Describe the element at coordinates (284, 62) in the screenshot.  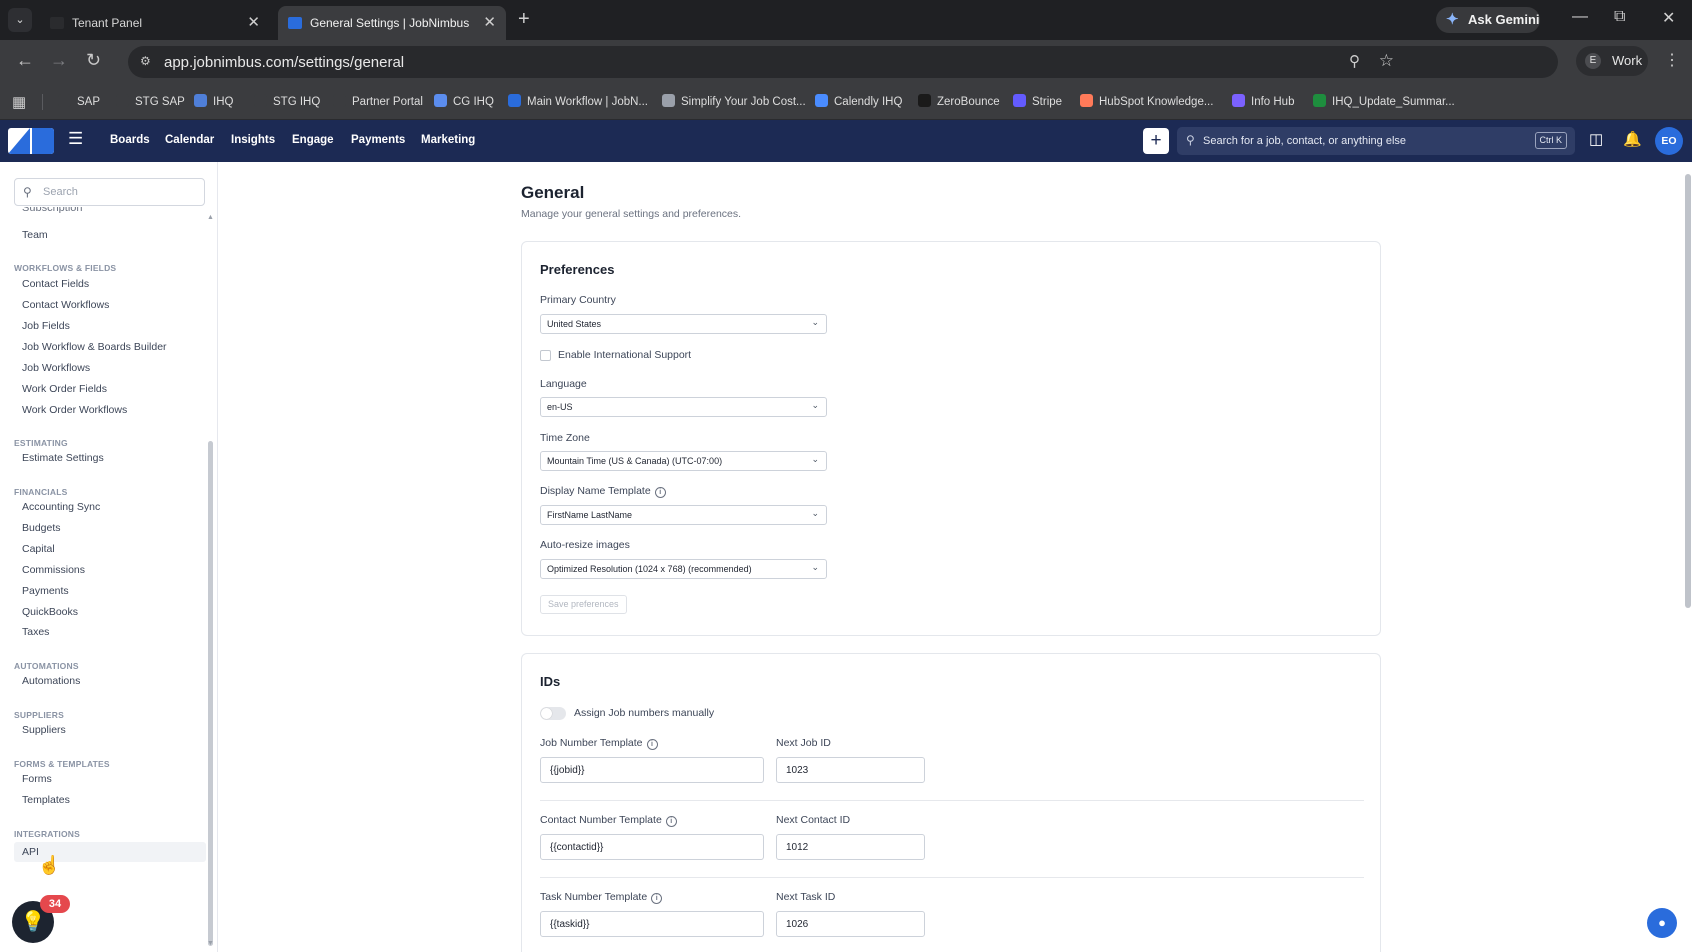
I see `url-text: app.jobnimbus.com/settings/general` at that location.